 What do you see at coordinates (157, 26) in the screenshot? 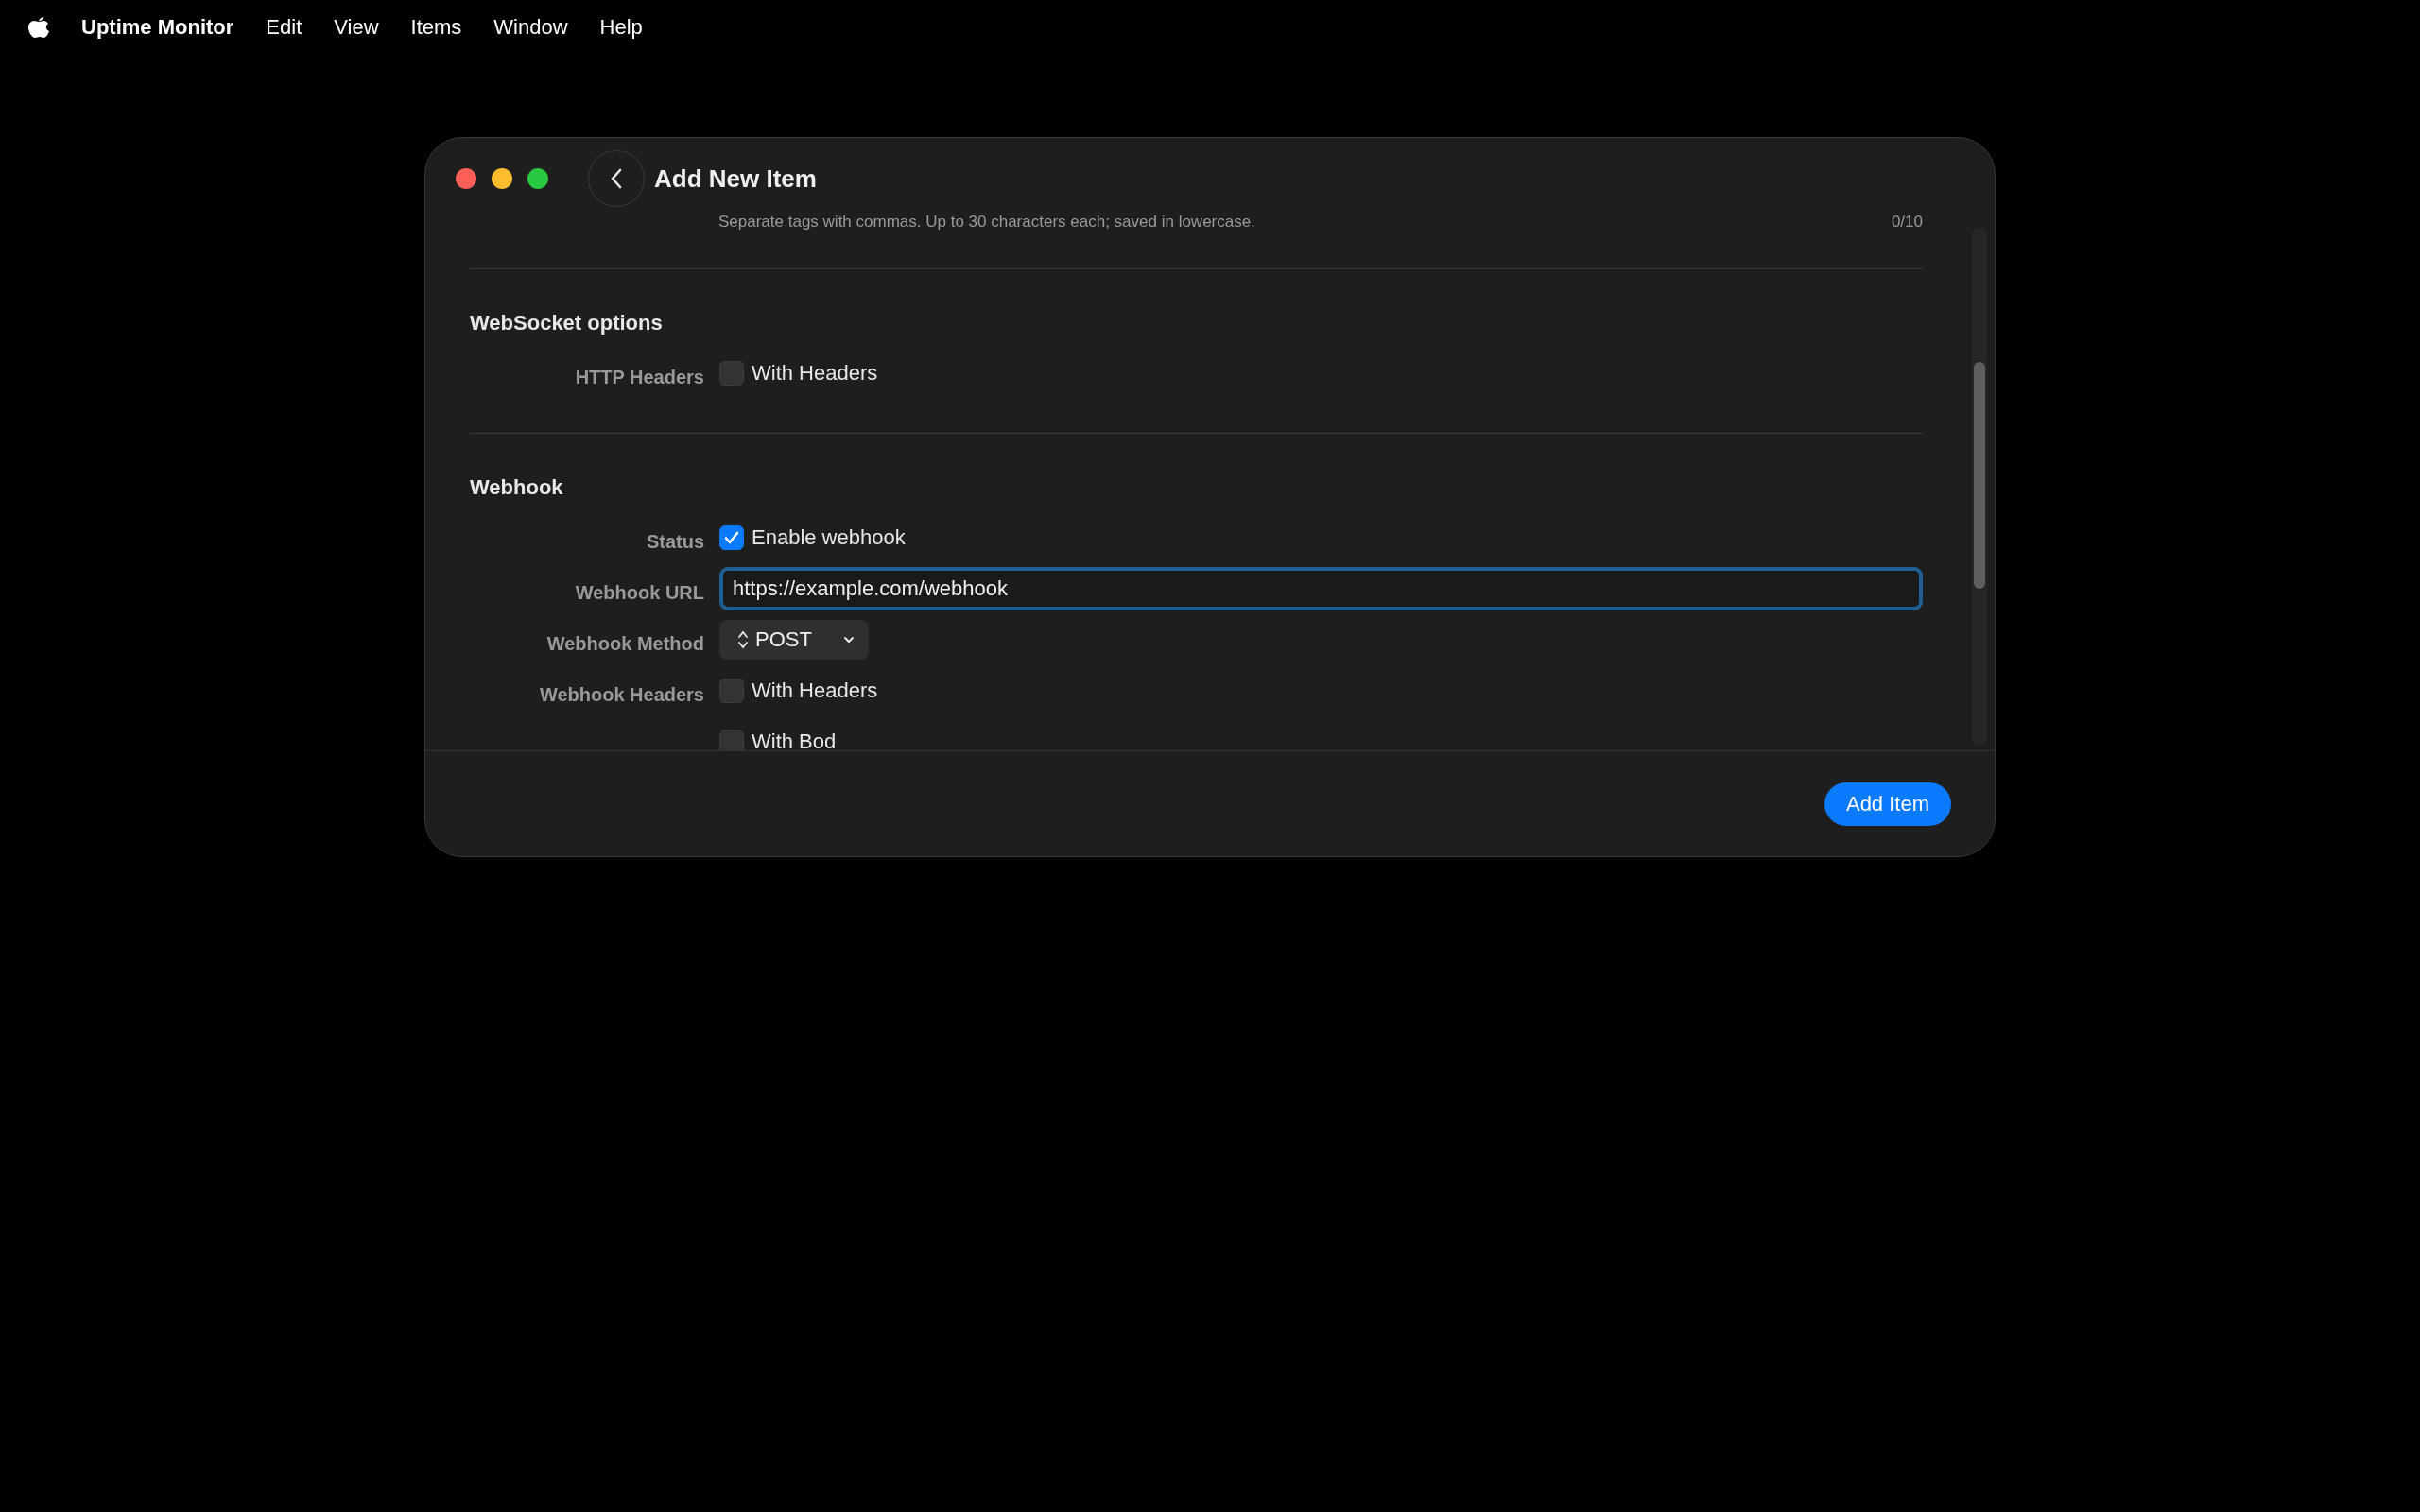
I see `app-menu: Uptime Monitor` at bounding box center [157, 26].